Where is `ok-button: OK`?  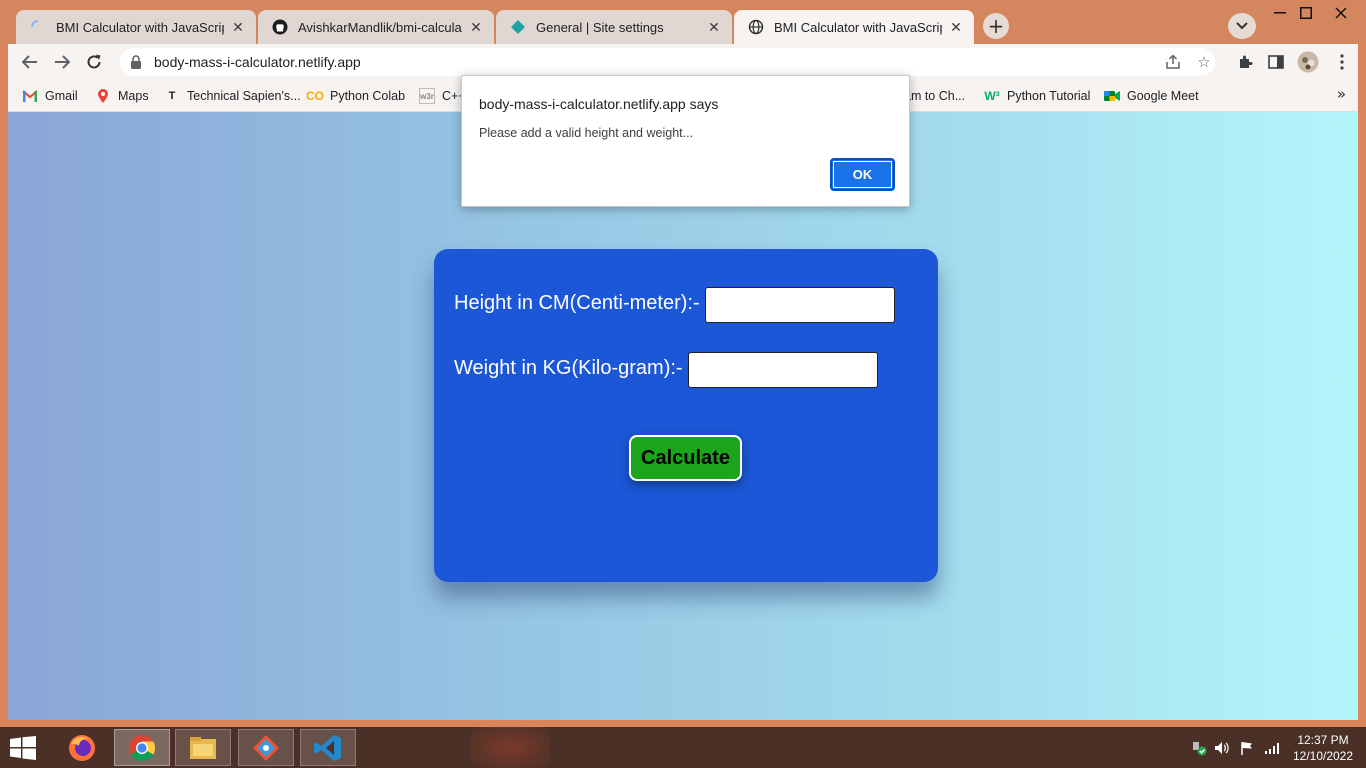 ok-button: OK is located at coordinates (862, 174).